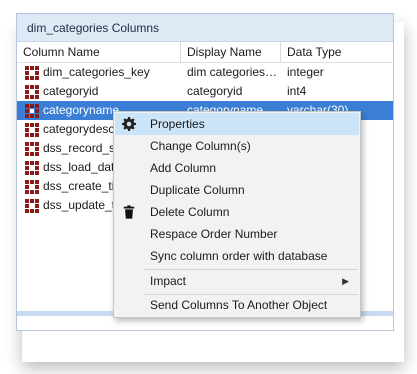 This screenshot has height=374, width=417. I want to click on cell-data-type: integer, so click(305, 72).